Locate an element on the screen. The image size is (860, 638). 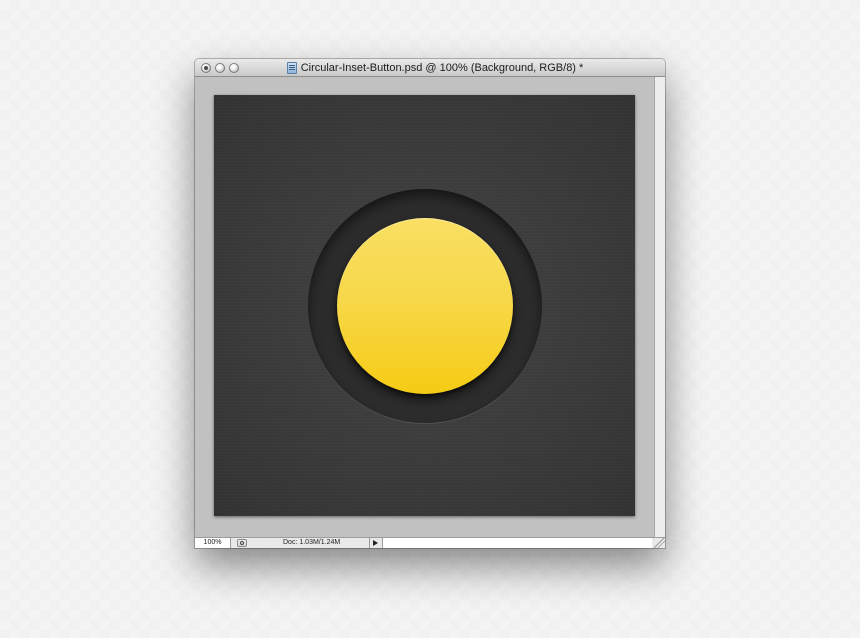
psd-document-icon is located at coordinates (291, 68).